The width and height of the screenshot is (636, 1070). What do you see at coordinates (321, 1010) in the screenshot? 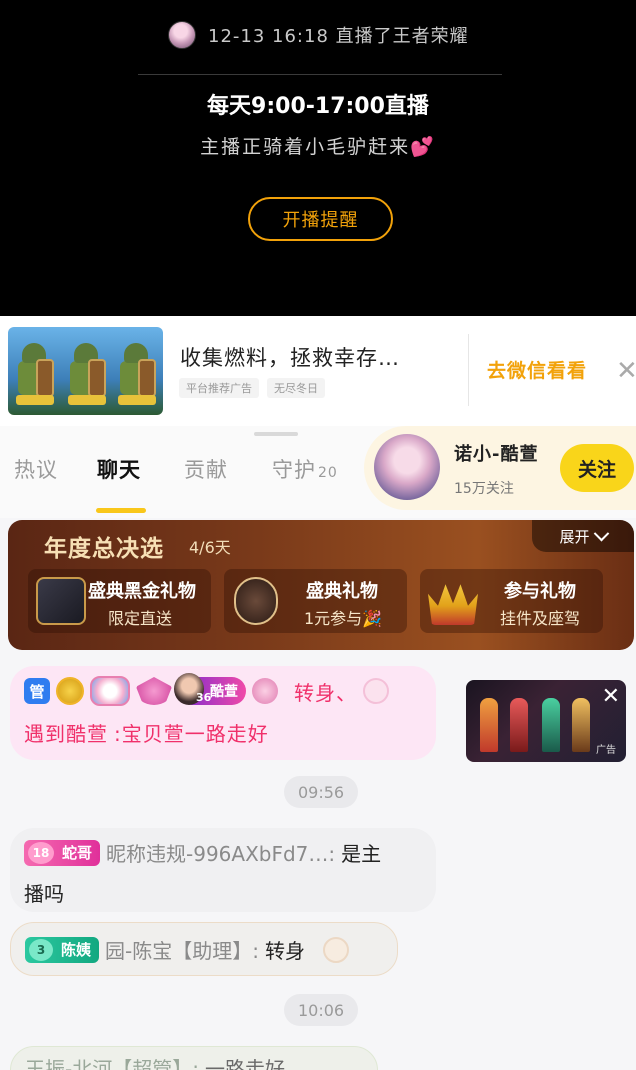
I see `timestamp: 10:06` at bounding box center [321, 1010].